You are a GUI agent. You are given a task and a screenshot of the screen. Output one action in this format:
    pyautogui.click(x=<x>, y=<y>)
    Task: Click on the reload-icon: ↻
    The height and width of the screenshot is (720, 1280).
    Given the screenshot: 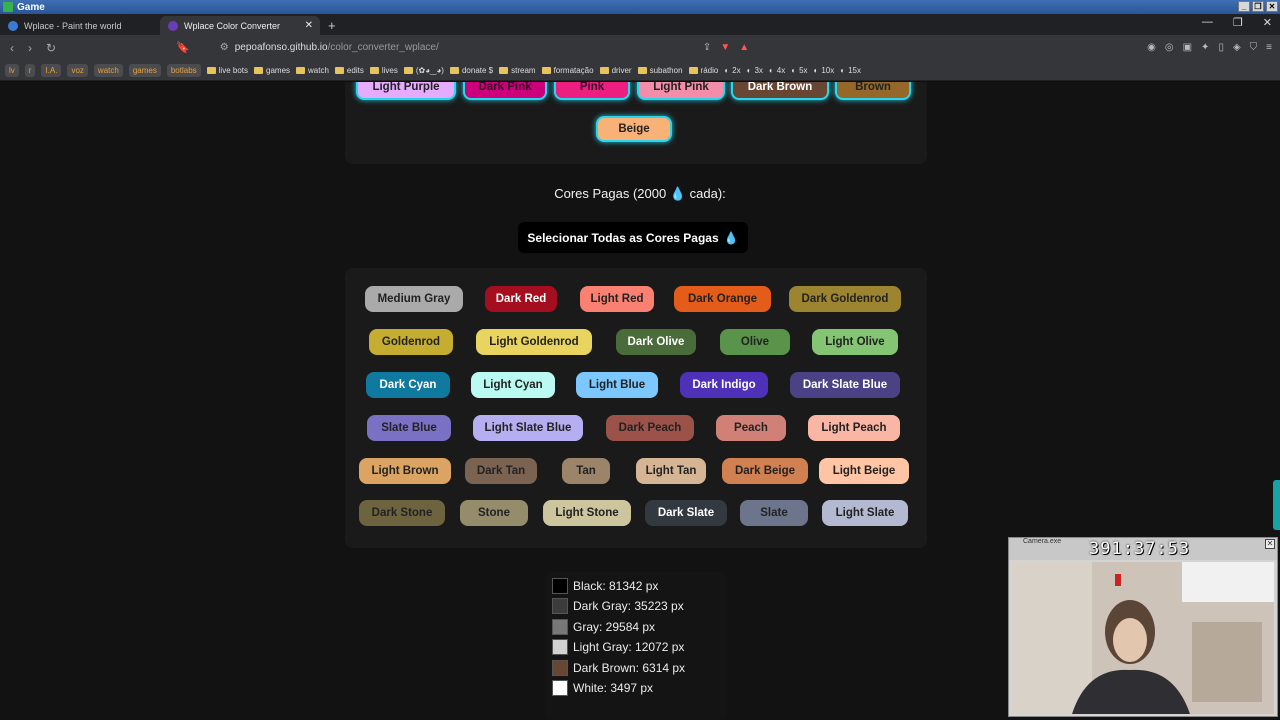 What is the action you would take?
    pyautogui.click(x=51, y=48)
    